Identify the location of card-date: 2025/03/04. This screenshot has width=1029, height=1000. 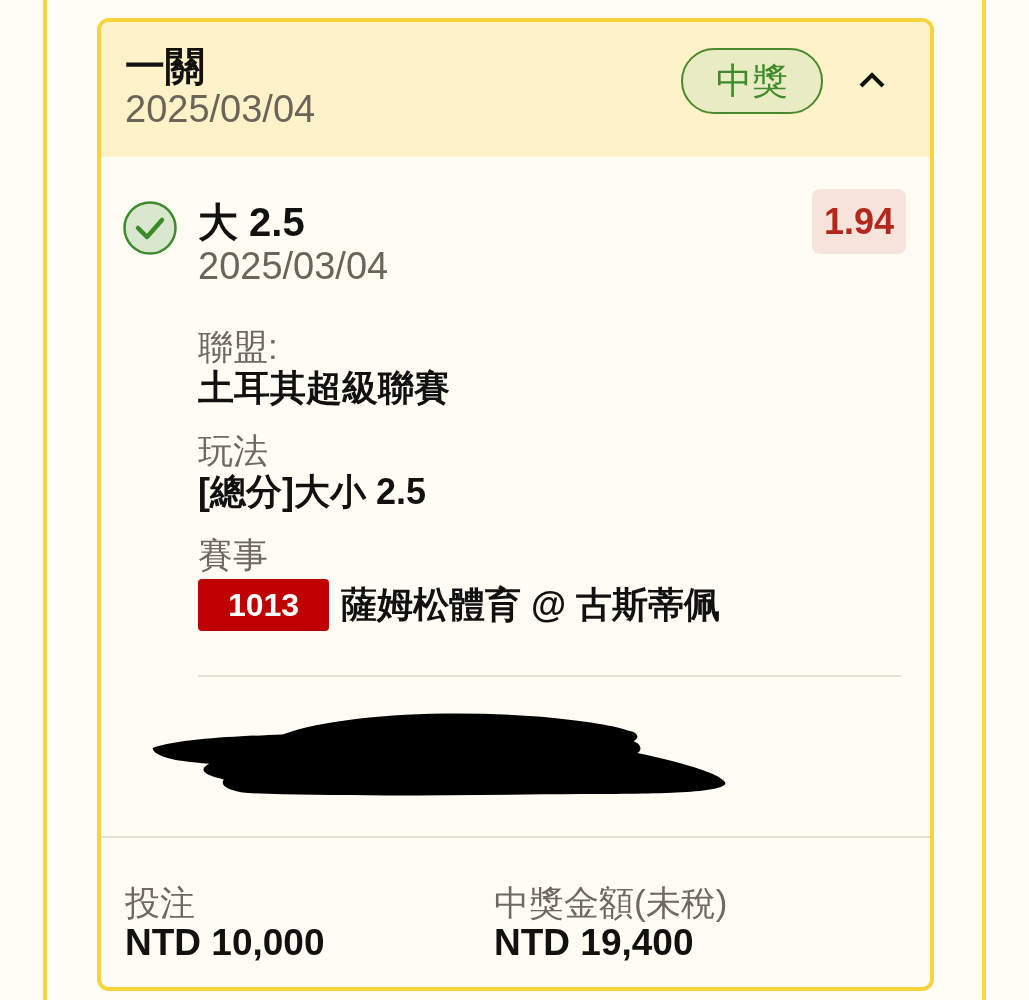
(221, 109).